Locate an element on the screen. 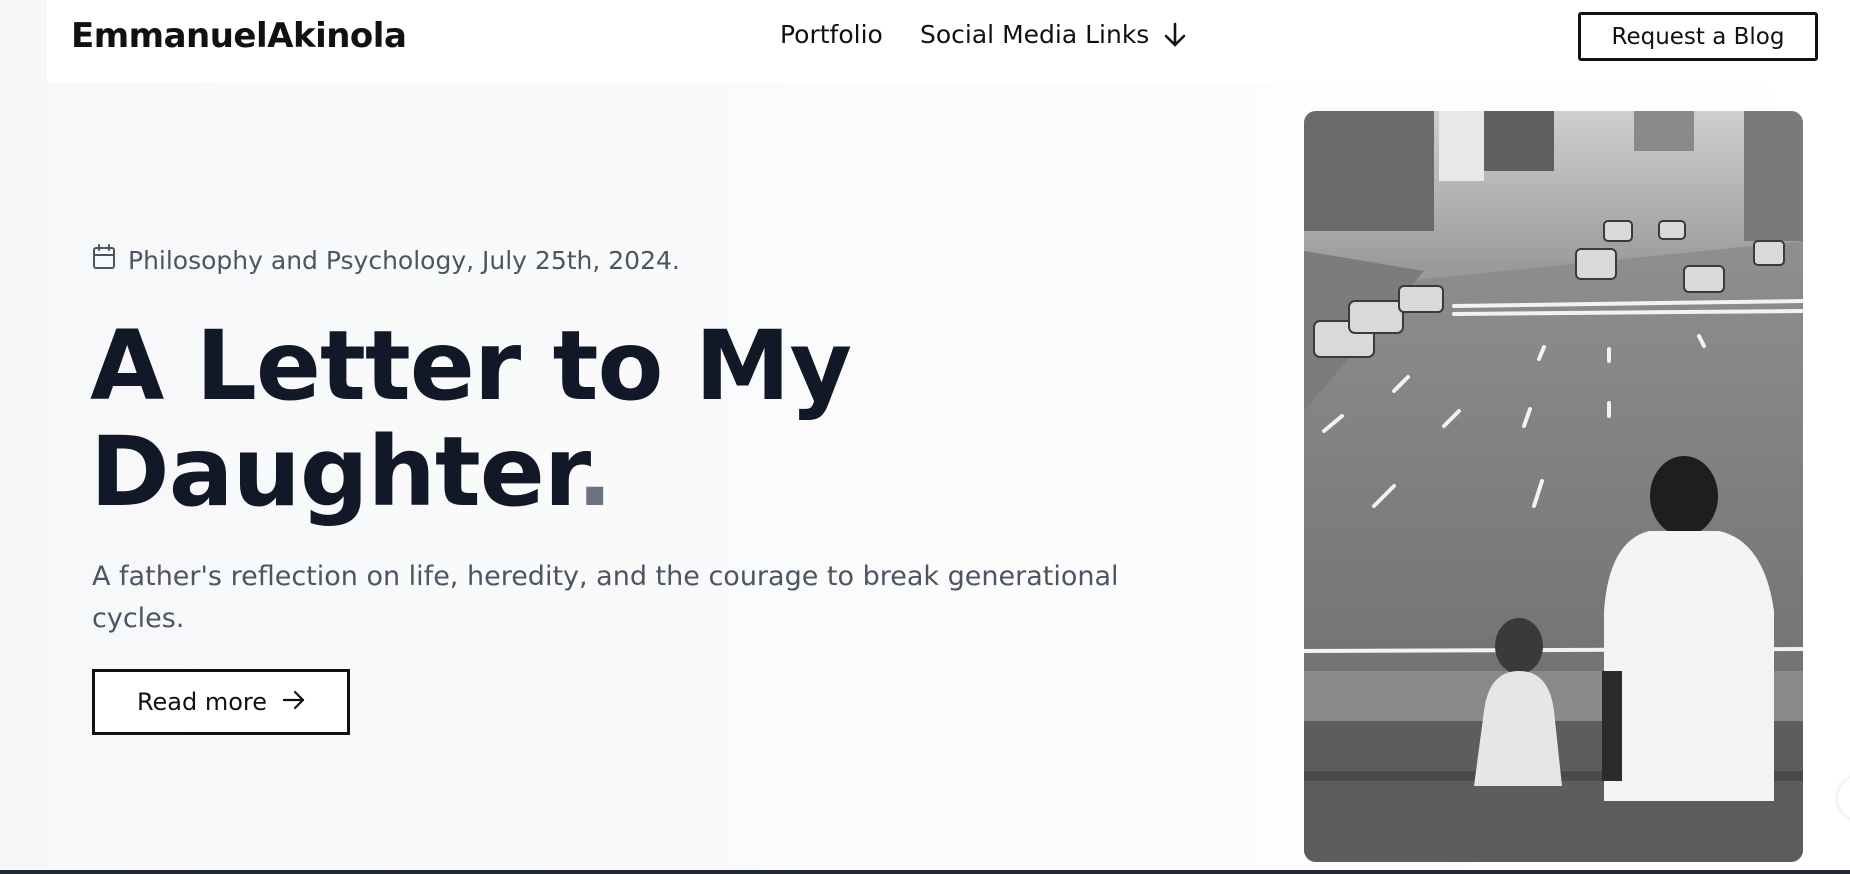 This screenshot has height=874, width=1850. nav-social-label: Social Media Links is located at coordinates (1035, 34).